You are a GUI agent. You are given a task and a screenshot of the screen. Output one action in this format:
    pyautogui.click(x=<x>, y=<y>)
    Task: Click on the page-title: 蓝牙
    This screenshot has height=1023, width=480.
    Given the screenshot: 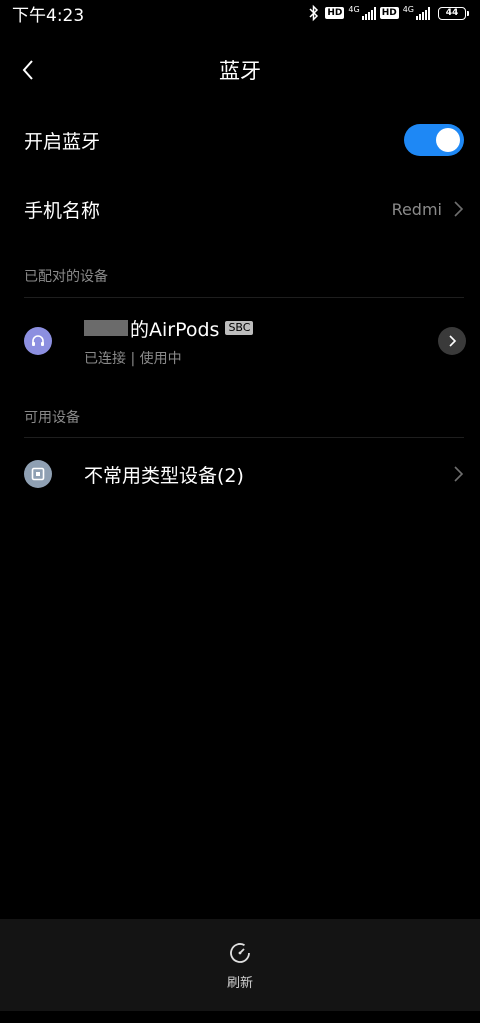 What is the action you would take?
    pyautogui.click(x=240, y=71)
    